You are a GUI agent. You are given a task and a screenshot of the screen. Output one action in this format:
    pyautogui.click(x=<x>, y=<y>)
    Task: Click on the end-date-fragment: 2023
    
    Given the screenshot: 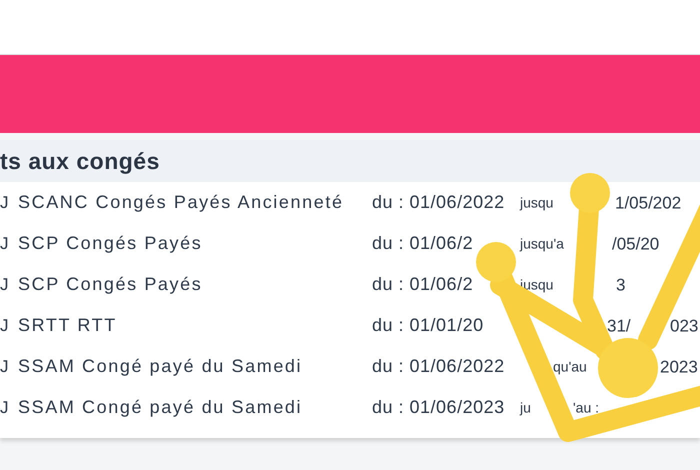 What is the action you would take?
    pyautogui.click(x=679, y=367)
    